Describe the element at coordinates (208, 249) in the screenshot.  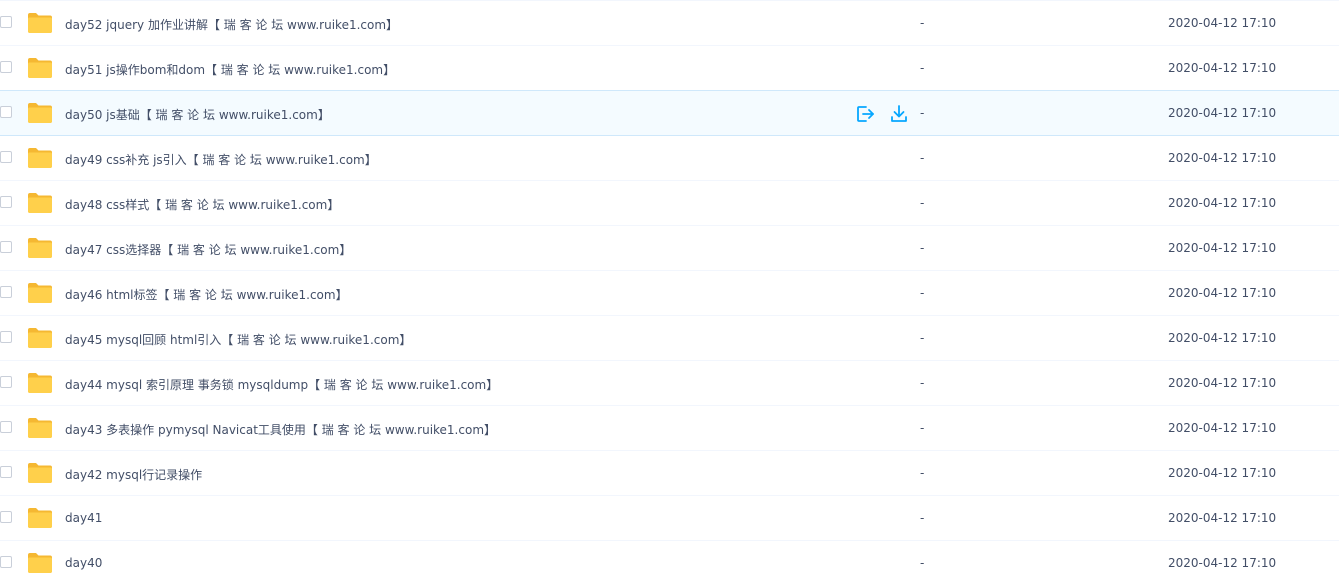
I see `file-name-link: day47 css选择器【 瑞 客 论 坛 www.ruike1.com】` at that location.